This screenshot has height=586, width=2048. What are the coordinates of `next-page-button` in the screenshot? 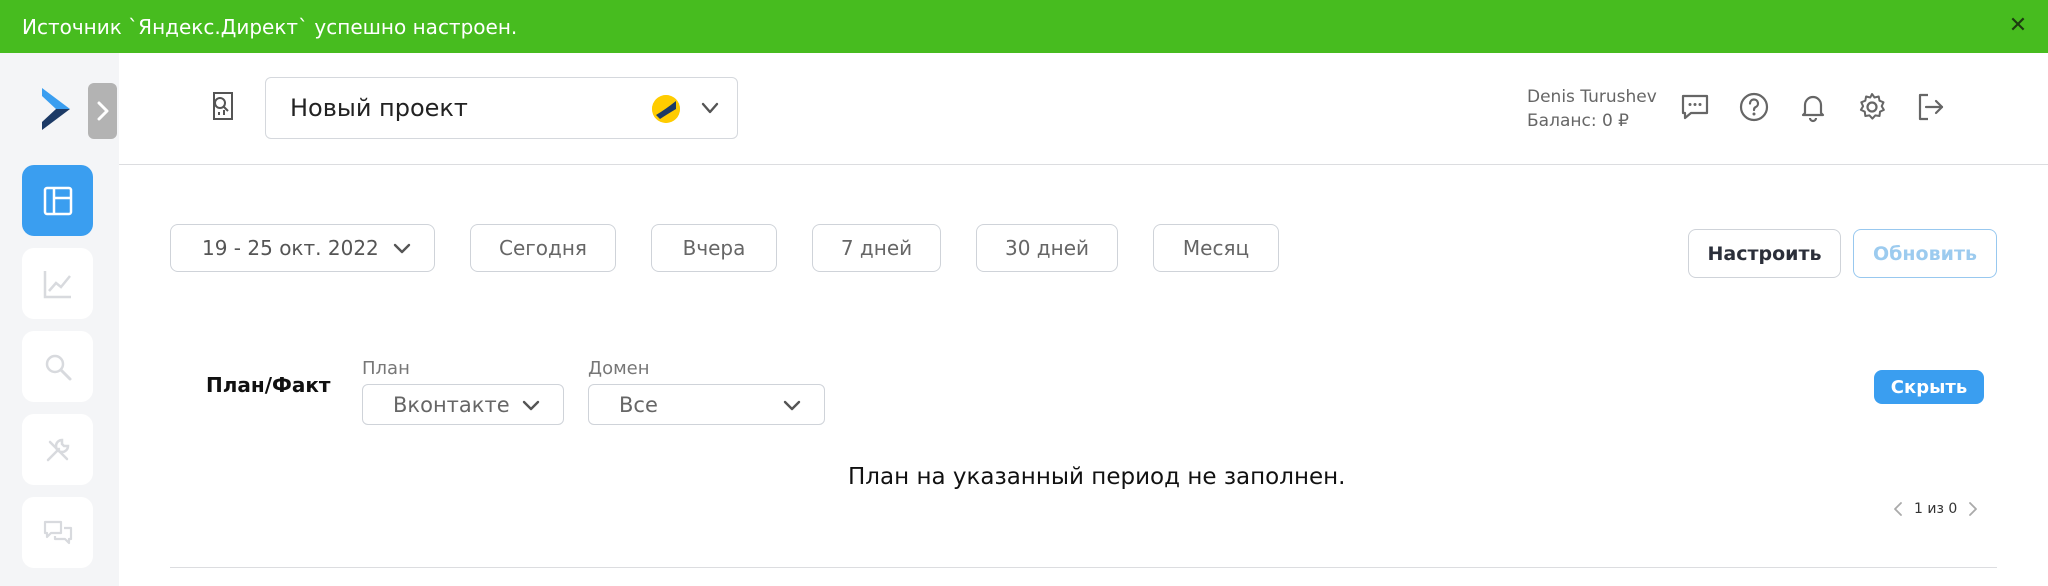 It's located at (1973, 509).